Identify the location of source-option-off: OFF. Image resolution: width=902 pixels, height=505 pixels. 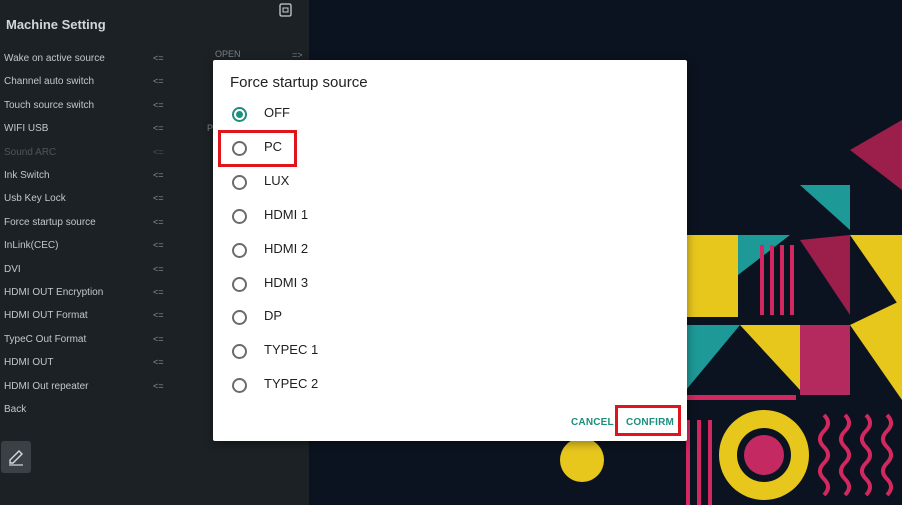
(450, 114).